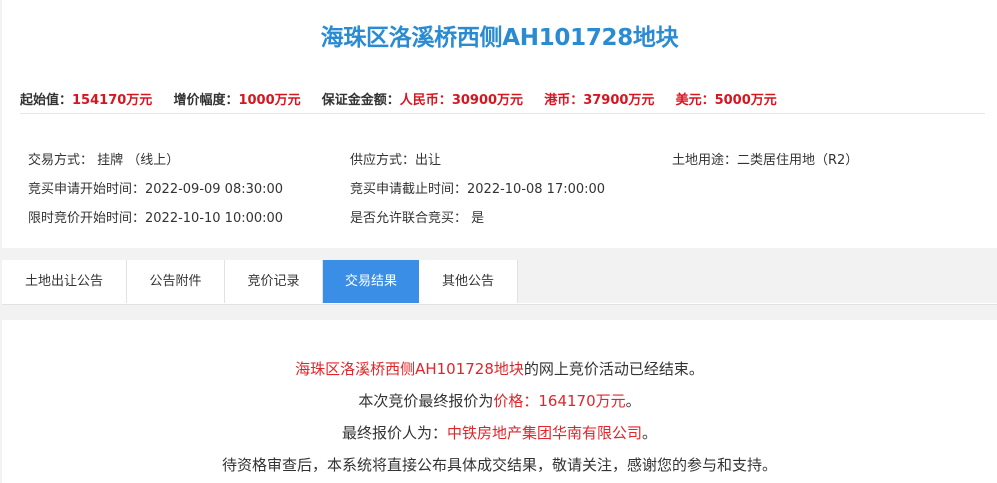 The width and height of the screenshot is (997, 483). What do you see at coordinates (417, 218) in the screenshot?
I see `joint-bid-allowed: 是否允许联合竞买： 是` at bounding box center [417, 218].